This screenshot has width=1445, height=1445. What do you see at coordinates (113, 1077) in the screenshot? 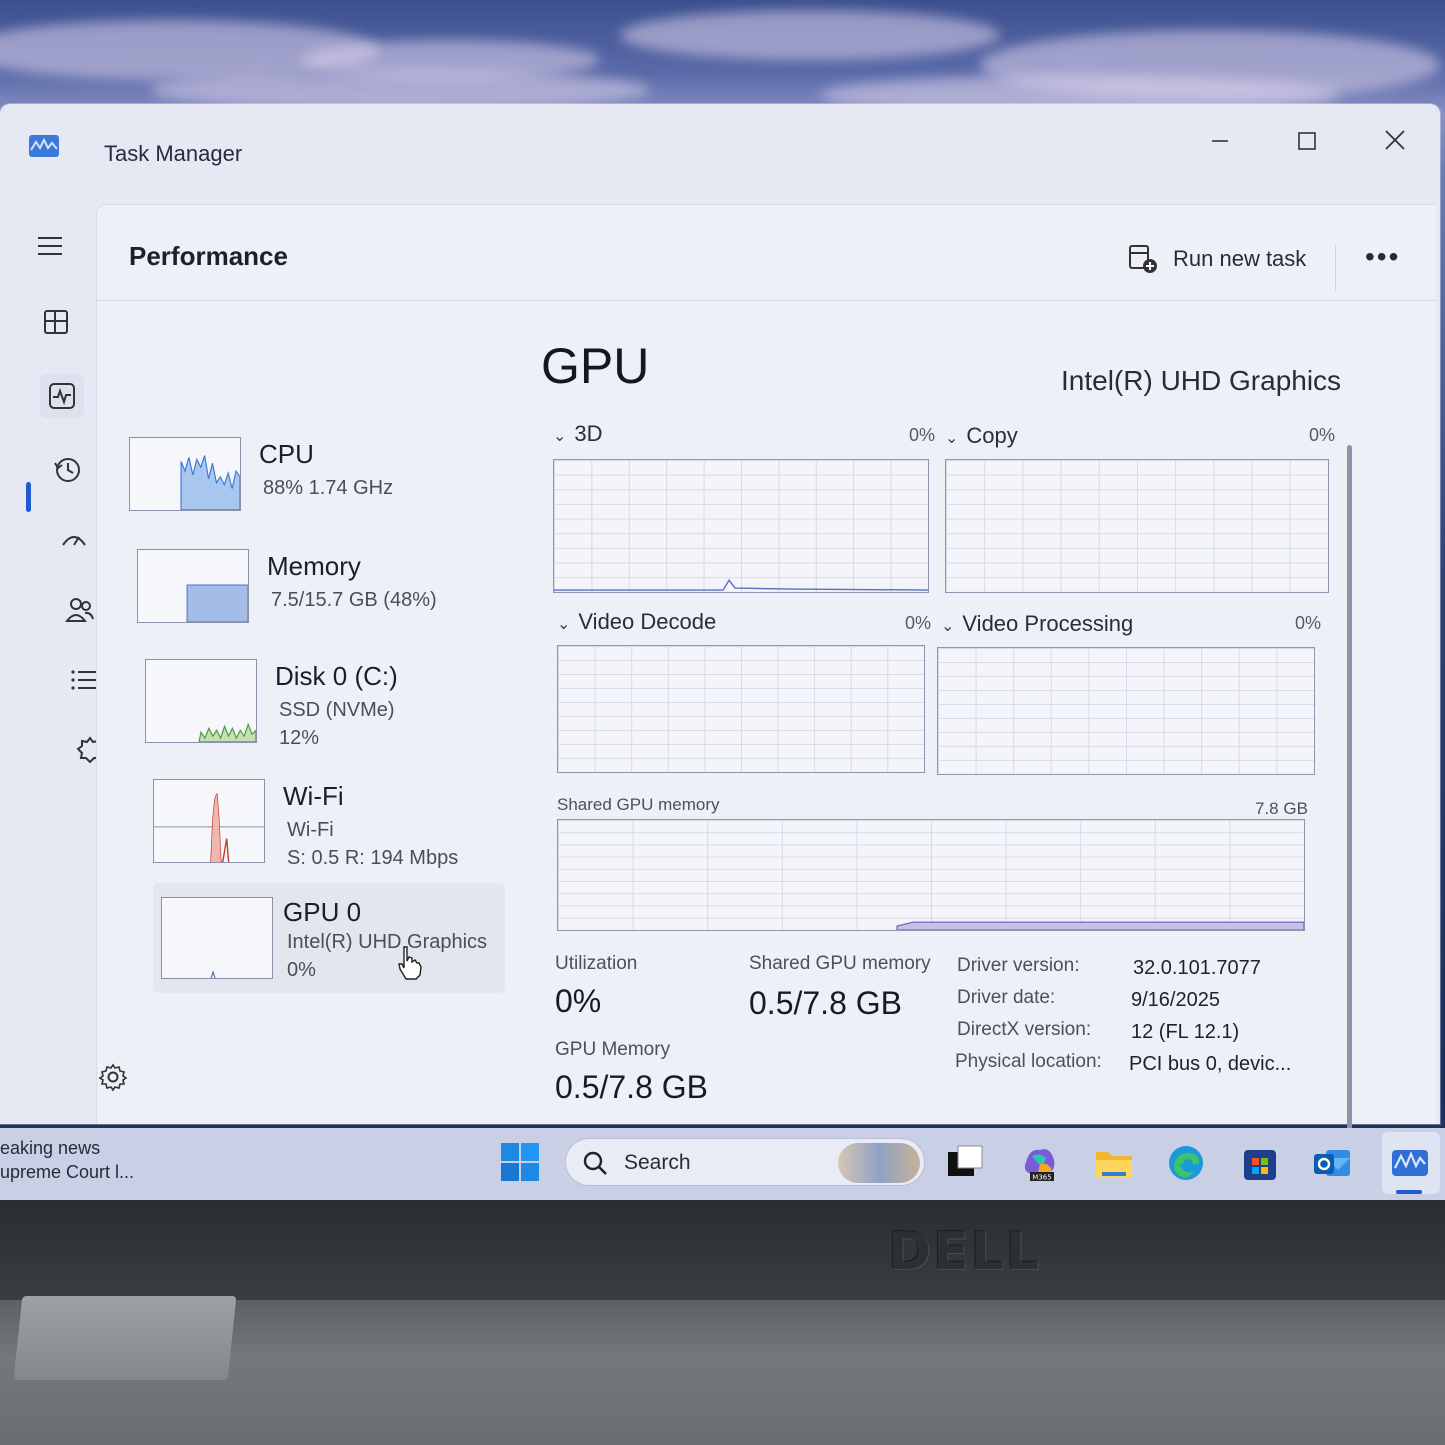
I see `settings-button` at bounding box center [113, 1077].